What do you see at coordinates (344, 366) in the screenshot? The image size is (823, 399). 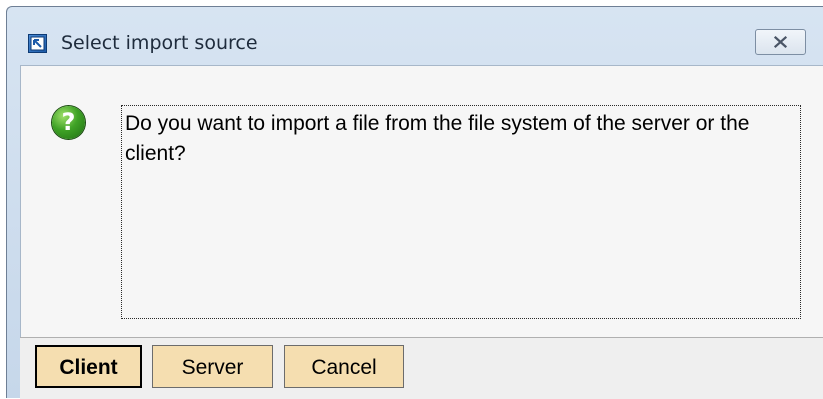 I see `cancel-button: Cancel` at bounding box center [344, 366].